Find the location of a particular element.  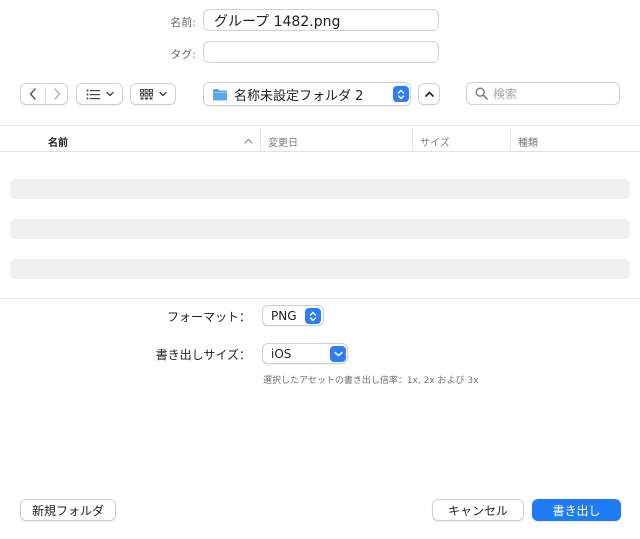

cancel-button: キャンセル is located at coordinates (478, 510).